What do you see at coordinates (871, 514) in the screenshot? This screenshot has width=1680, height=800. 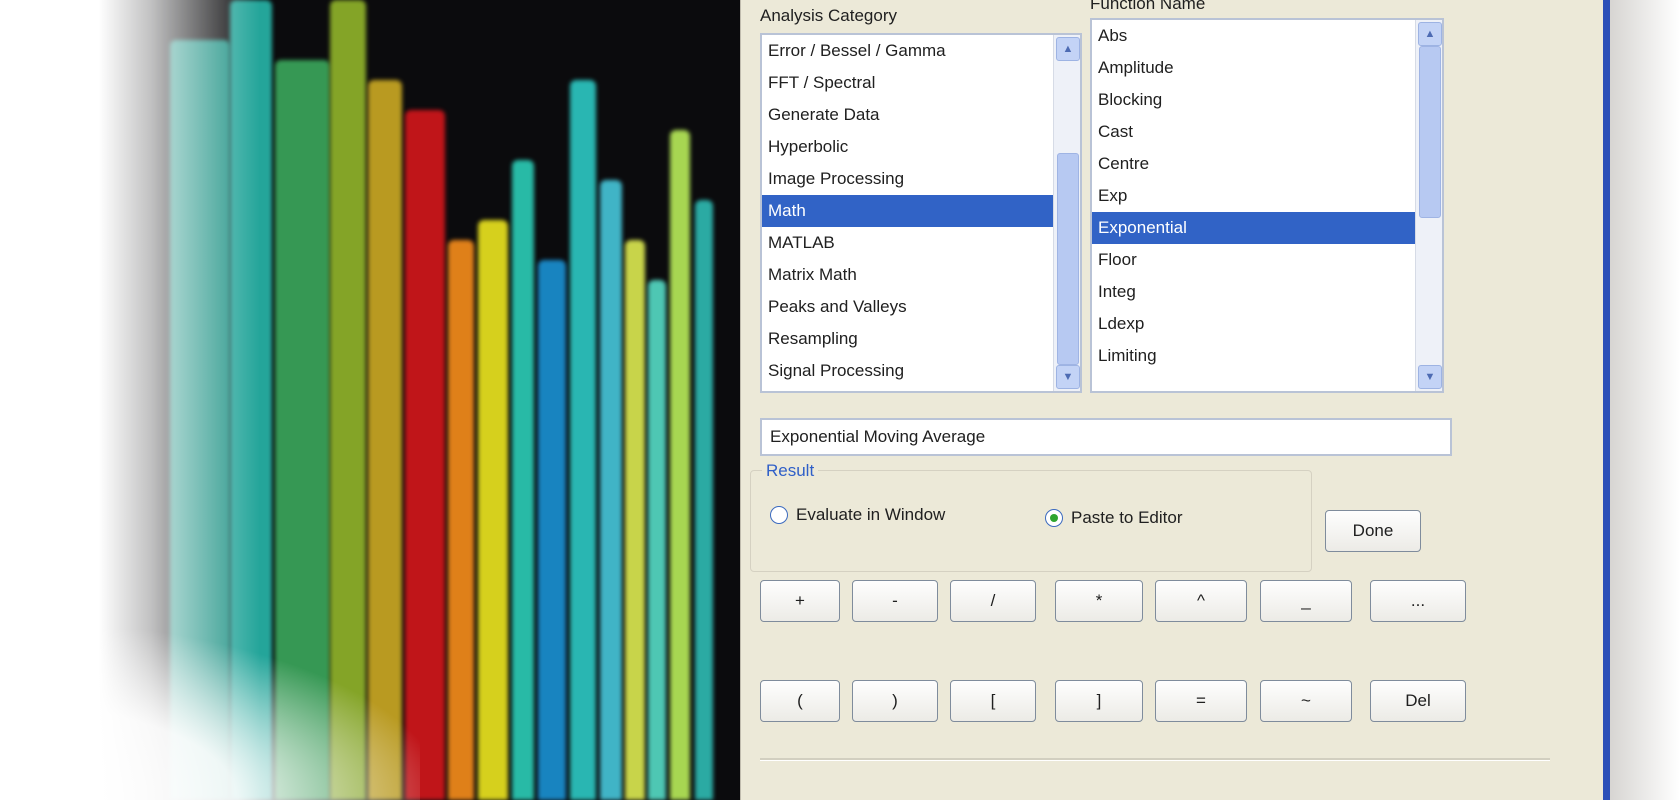 I see `radio-label: Evaluate in Window` at bounding box center [871, 514].